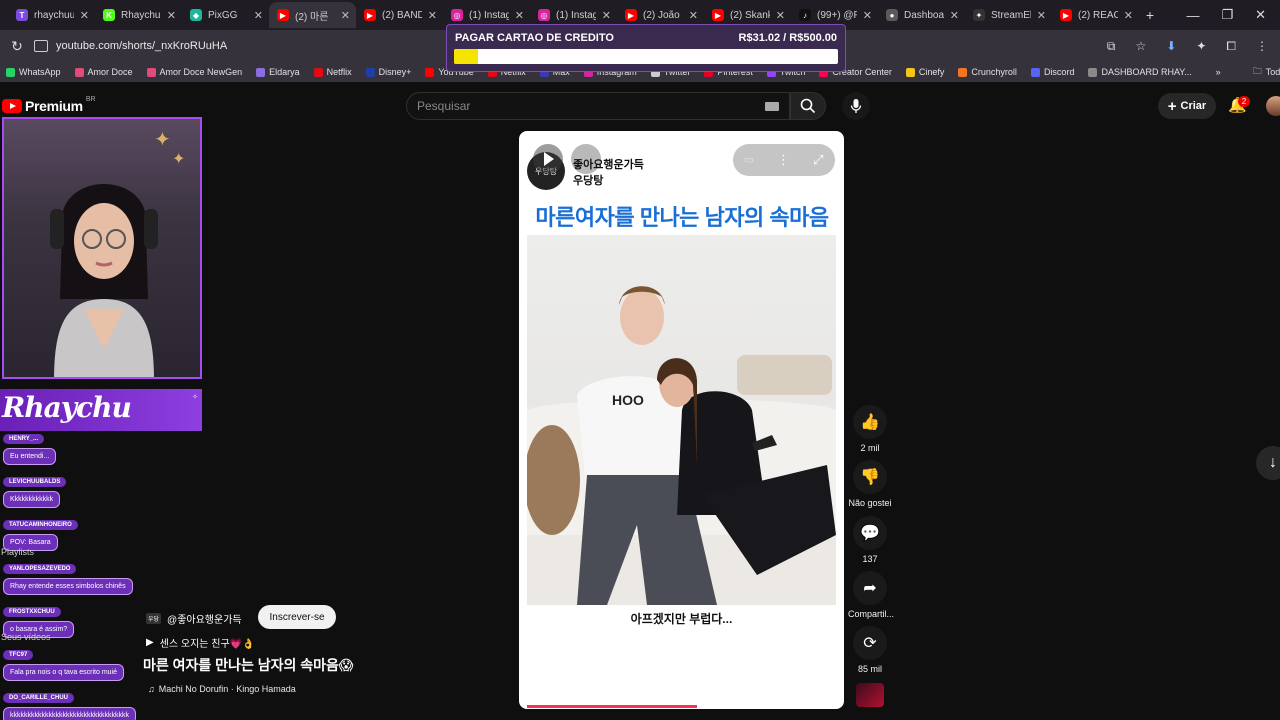 This screenshot has height=720, width=1280. I want to click on sidebar-item-playlists: Playlists, so click(17, 552).